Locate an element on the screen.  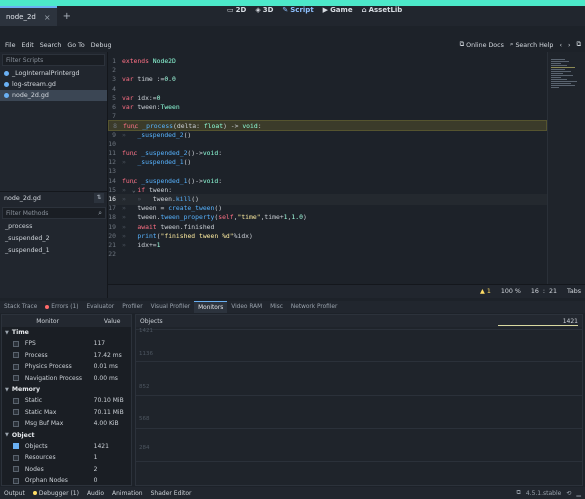
line-number: 22 is located at coordinates (112, 254).